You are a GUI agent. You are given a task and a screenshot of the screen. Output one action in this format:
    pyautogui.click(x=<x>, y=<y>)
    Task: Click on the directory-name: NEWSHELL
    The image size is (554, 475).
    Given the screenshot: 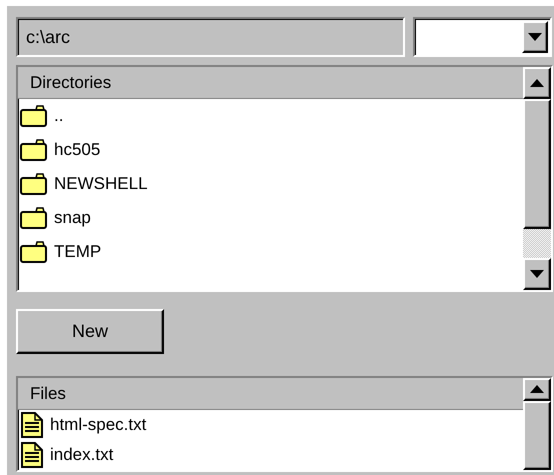 What is the action you would take?
    pyautogui.click(x=101, y=184)
    